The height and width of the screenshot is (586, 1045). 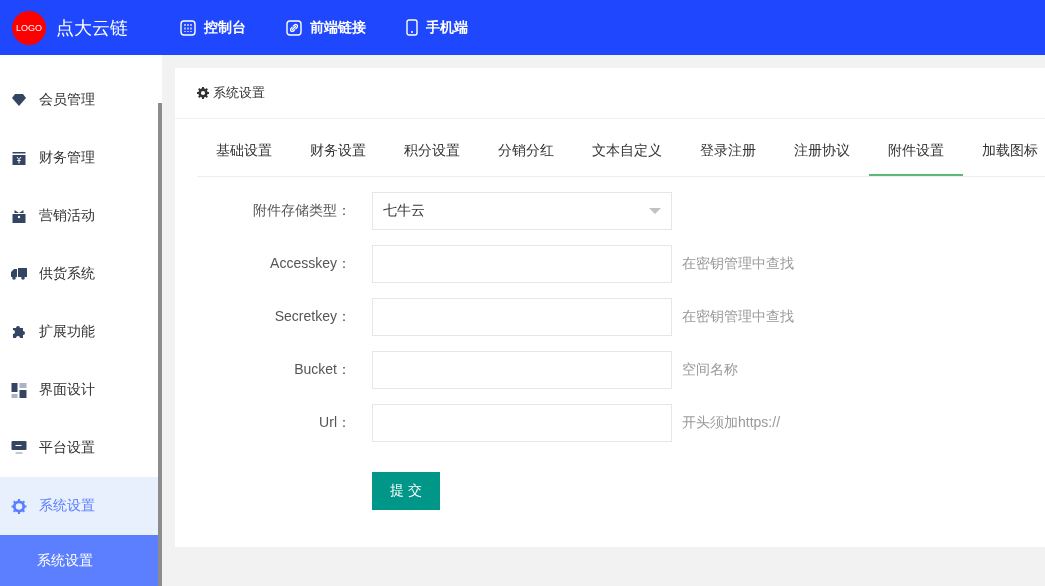 I want to click on tab: 积分设置, so click(x=432, y=151).